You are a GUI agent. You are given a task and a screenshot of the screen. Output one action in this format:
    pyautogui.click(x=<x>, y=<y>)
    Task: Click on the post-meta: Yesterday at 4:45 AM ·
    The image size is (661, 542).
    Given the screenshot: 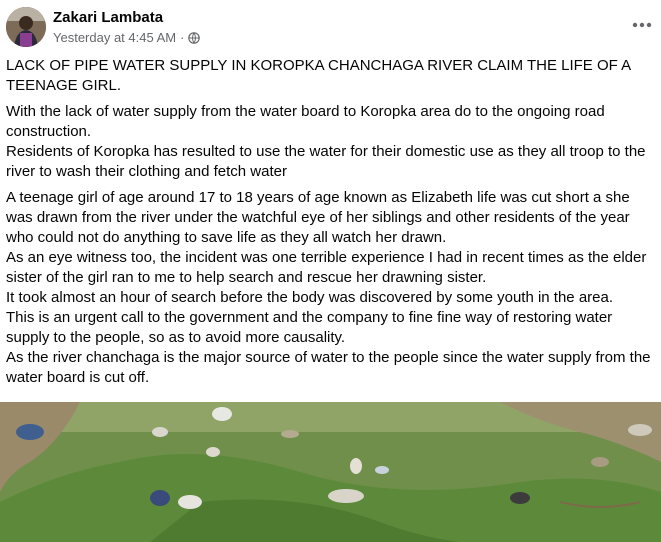 What is the action you would take?
    pyautogui.click(x=127, y=37)
    